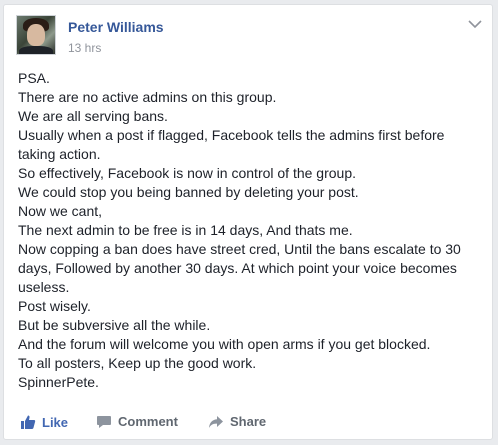 The height and width of the screenshot is (445, 498). I want to click on share-arrow-icon, so click(216, 421).